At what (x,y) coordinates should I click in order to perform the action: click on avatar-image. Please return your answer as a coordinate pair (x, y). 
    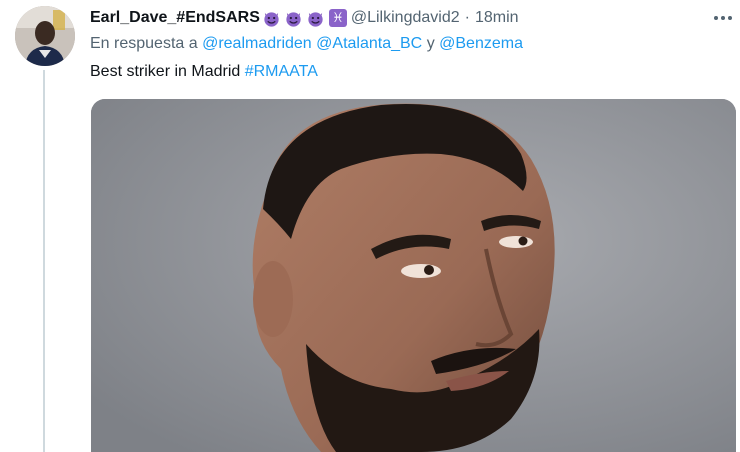
    Looking at the image, I should click on (45, 36).